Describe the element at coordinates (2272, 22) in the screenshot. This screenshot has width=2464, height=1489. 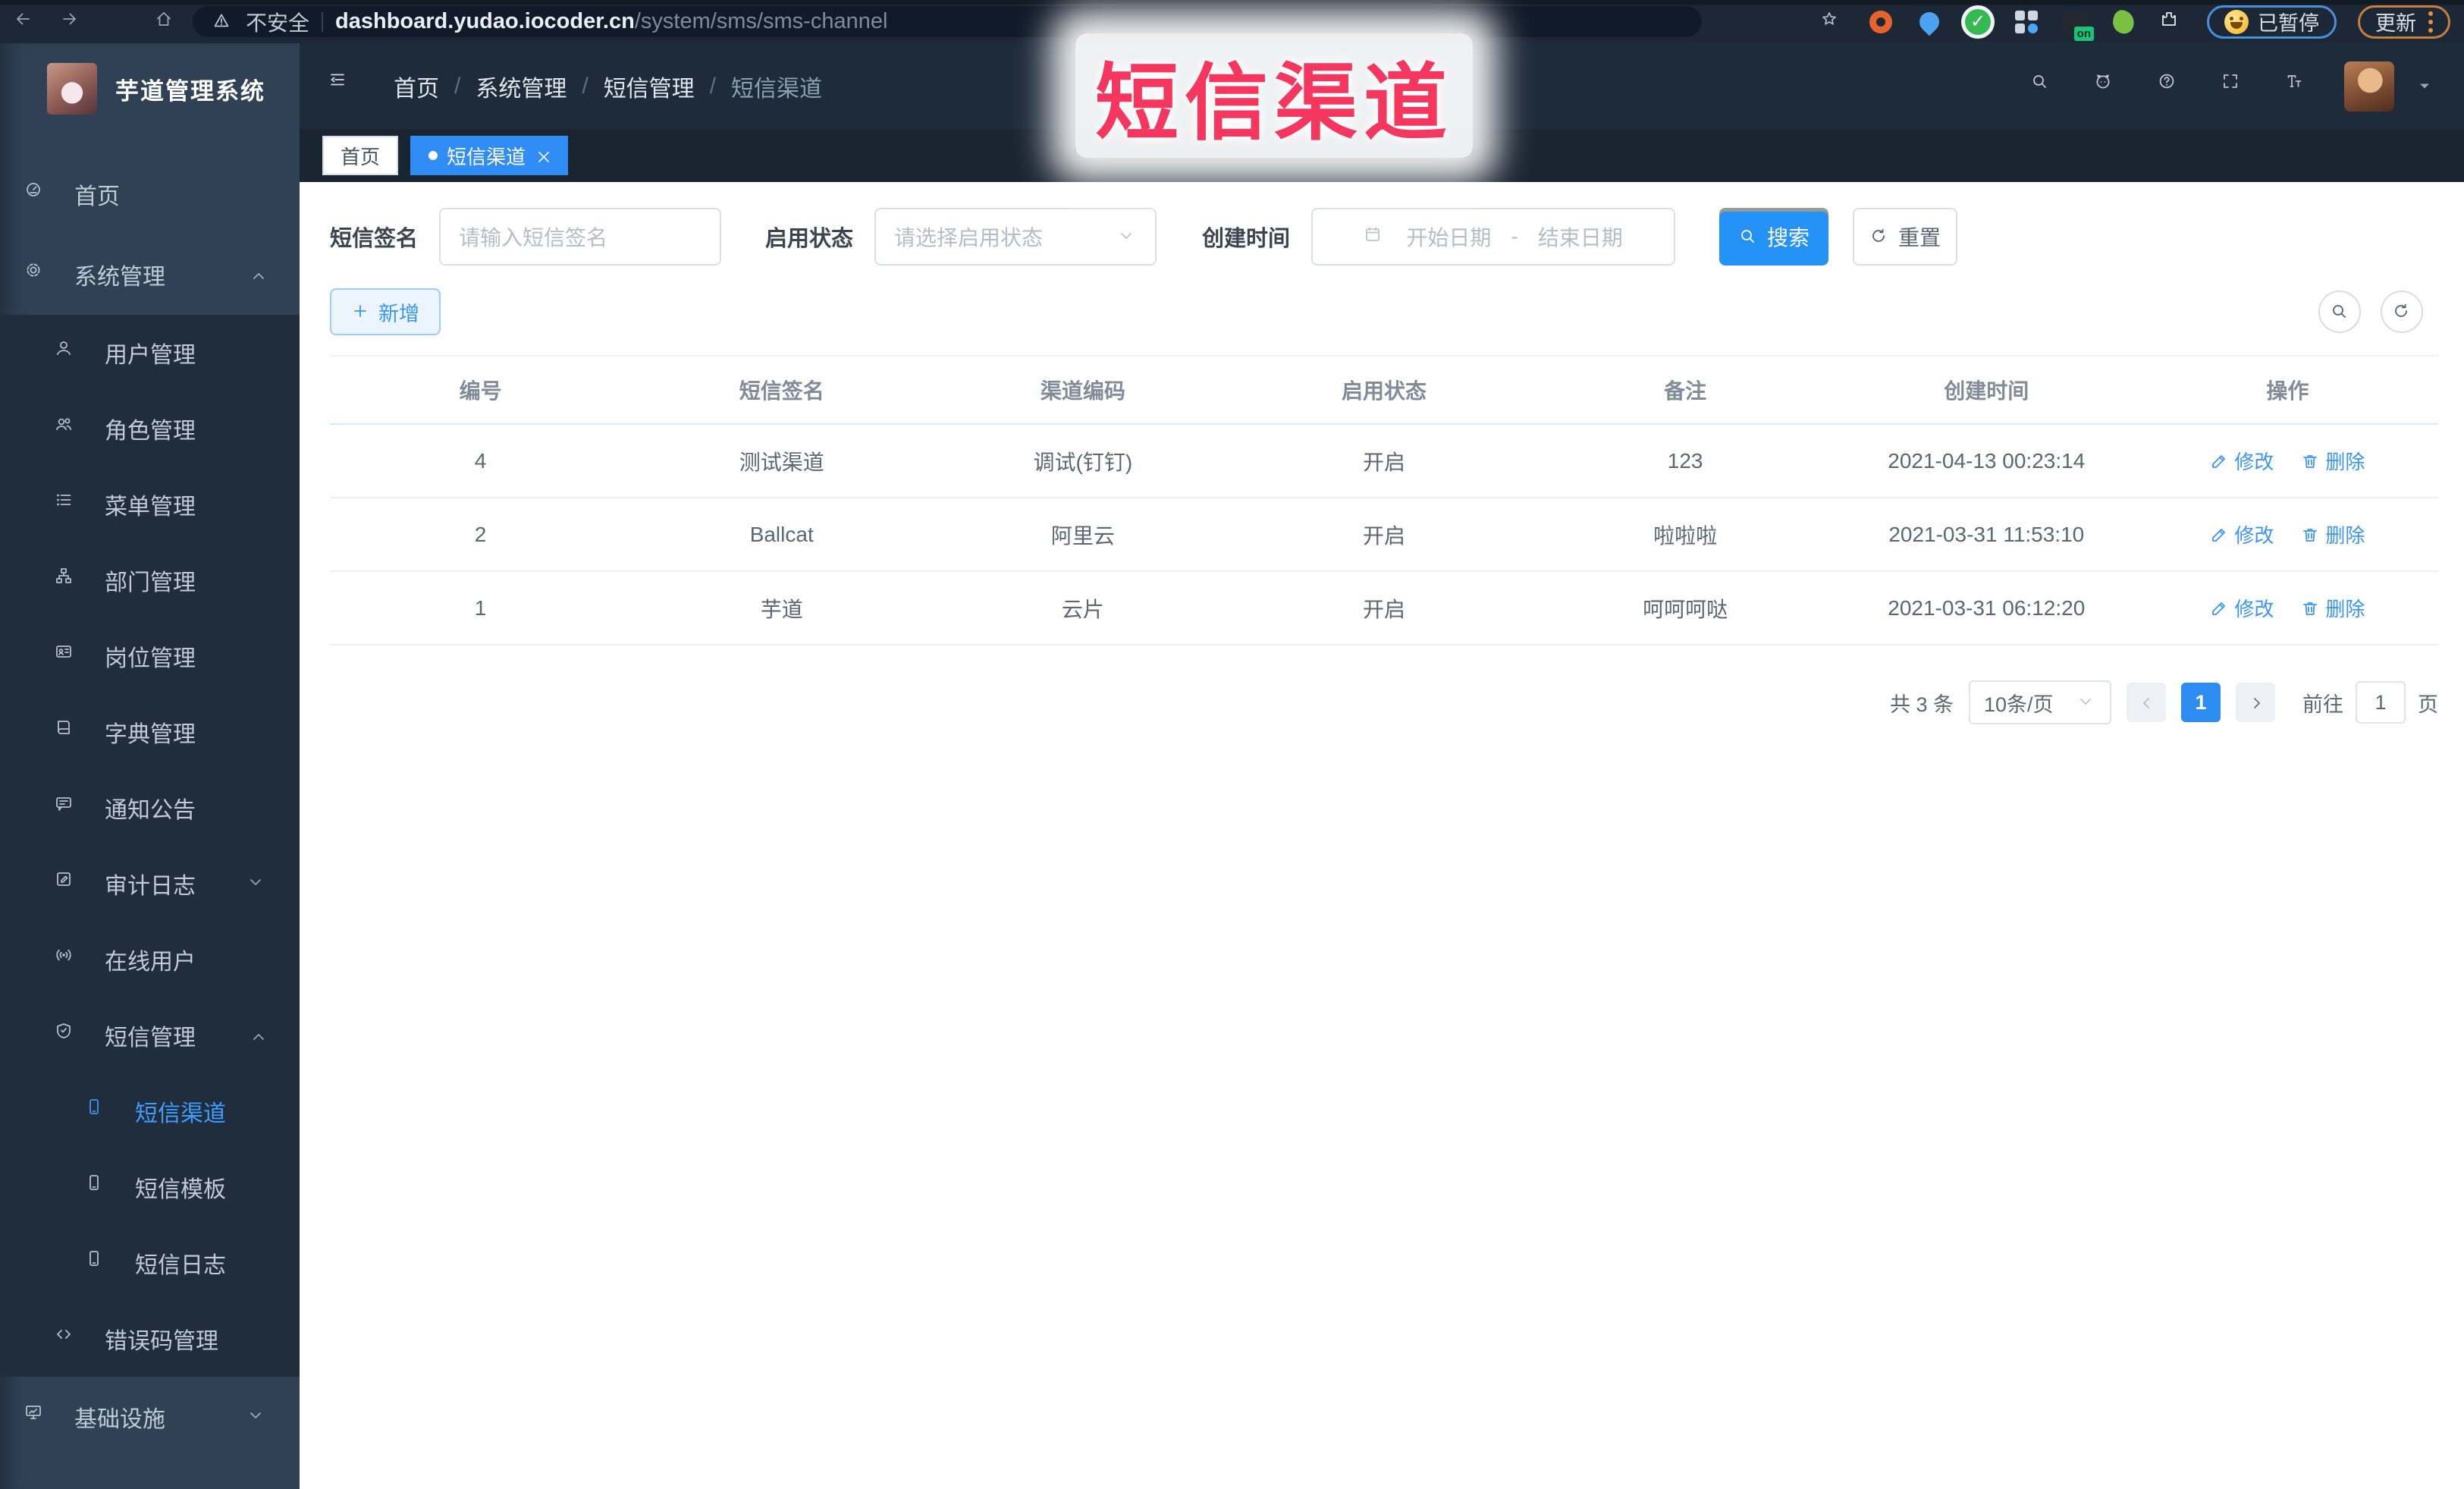
I see `paused-badge: 已暂停` at that location.